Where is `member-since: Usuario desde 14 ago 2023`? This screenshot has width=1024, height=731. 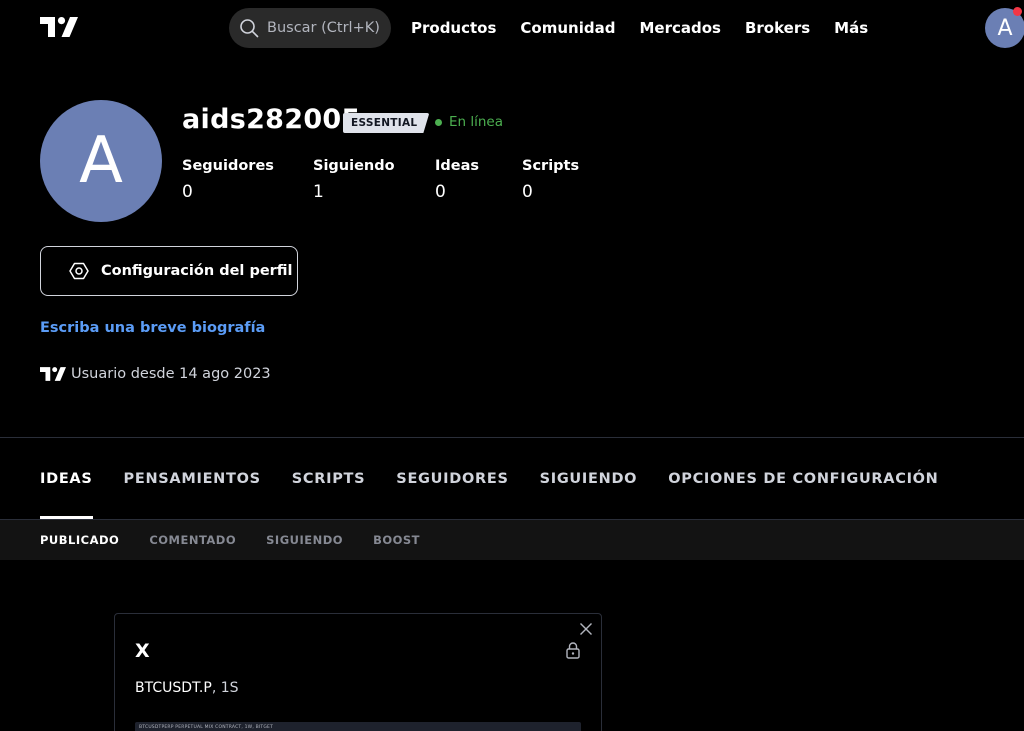 member-since: Usuario desde 14 ago 2023 is located at coordinates (155, 374).